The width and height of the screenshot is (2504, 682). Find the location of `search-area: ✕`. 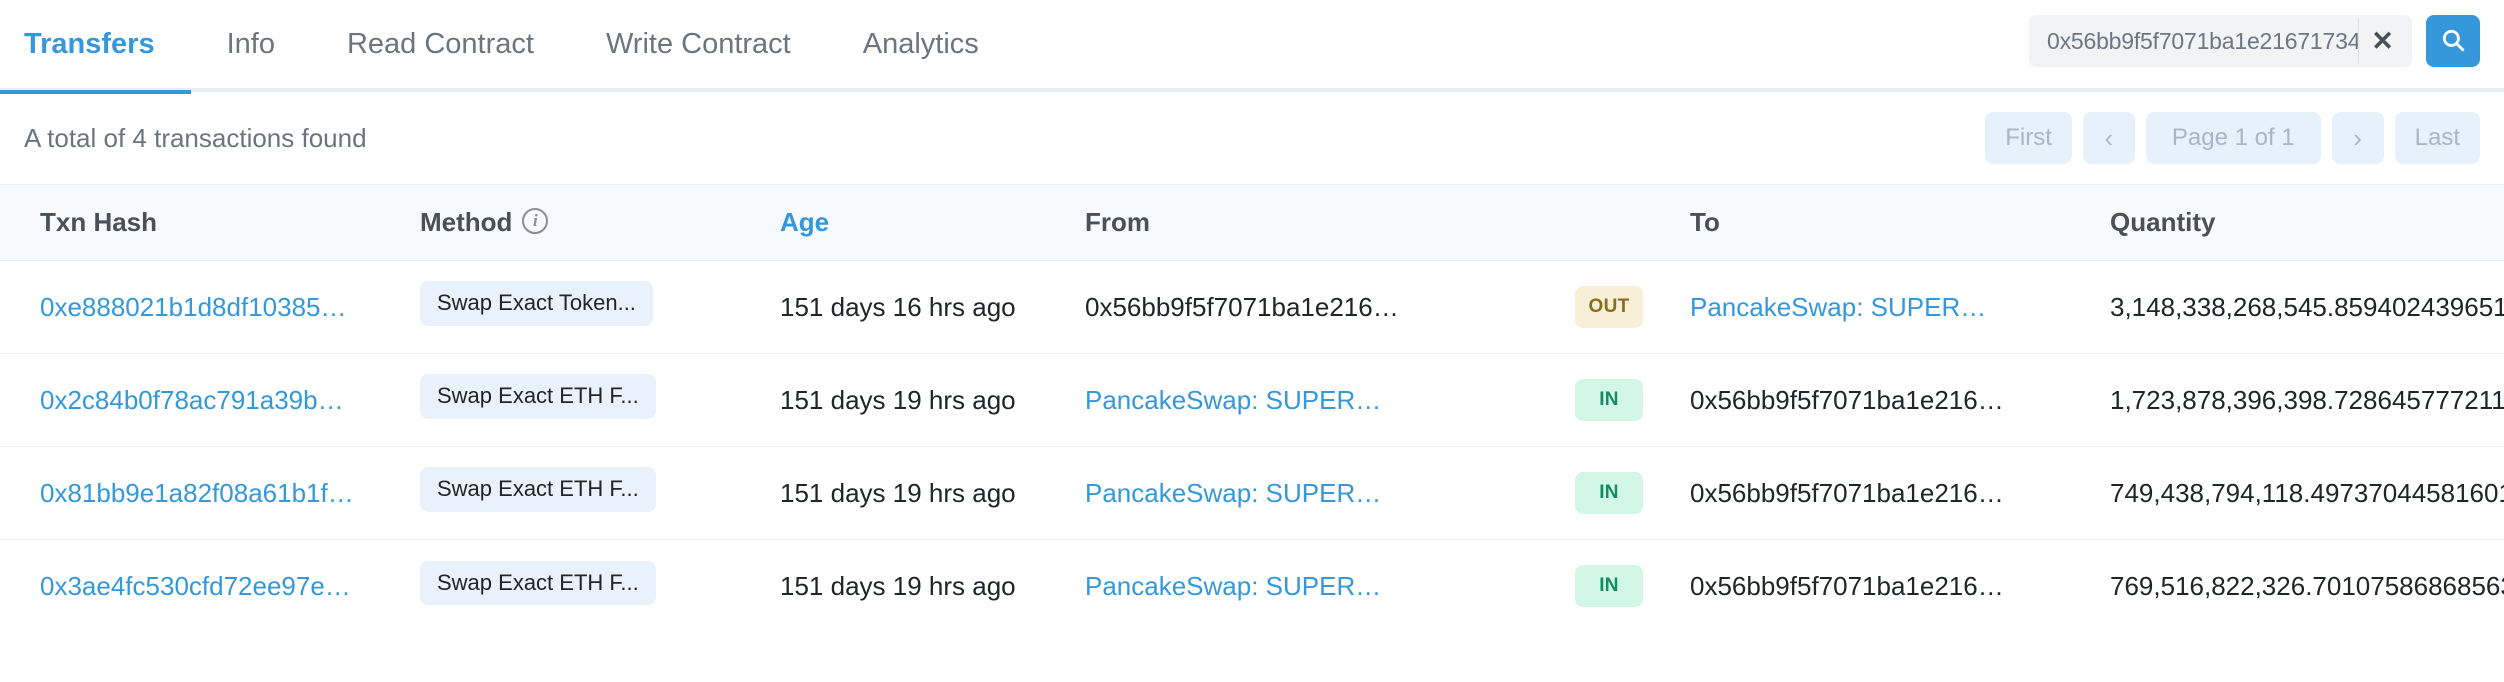

search-area: ✕ is located at coordinates (2254, 41).